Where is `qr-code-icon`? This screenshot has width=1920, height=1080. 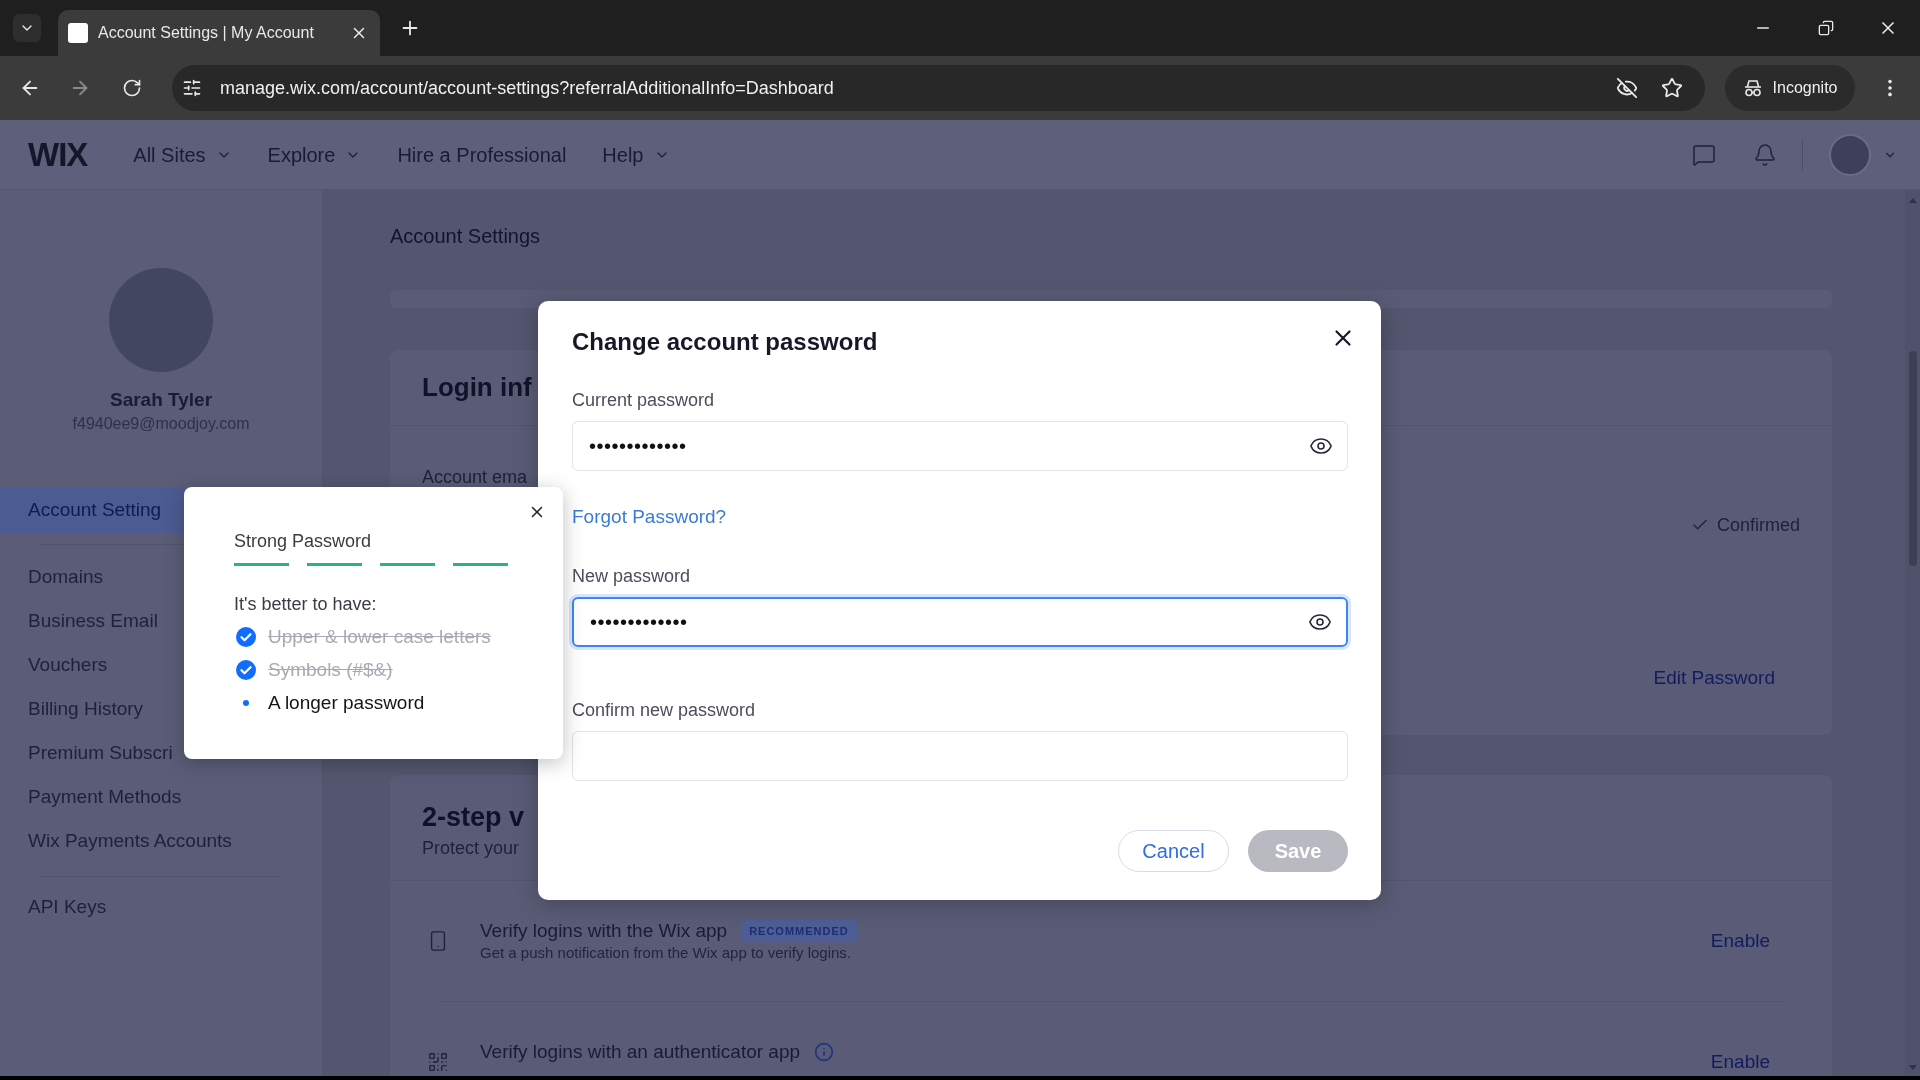 qr-code-icon is located at coordinates (438, 1062).